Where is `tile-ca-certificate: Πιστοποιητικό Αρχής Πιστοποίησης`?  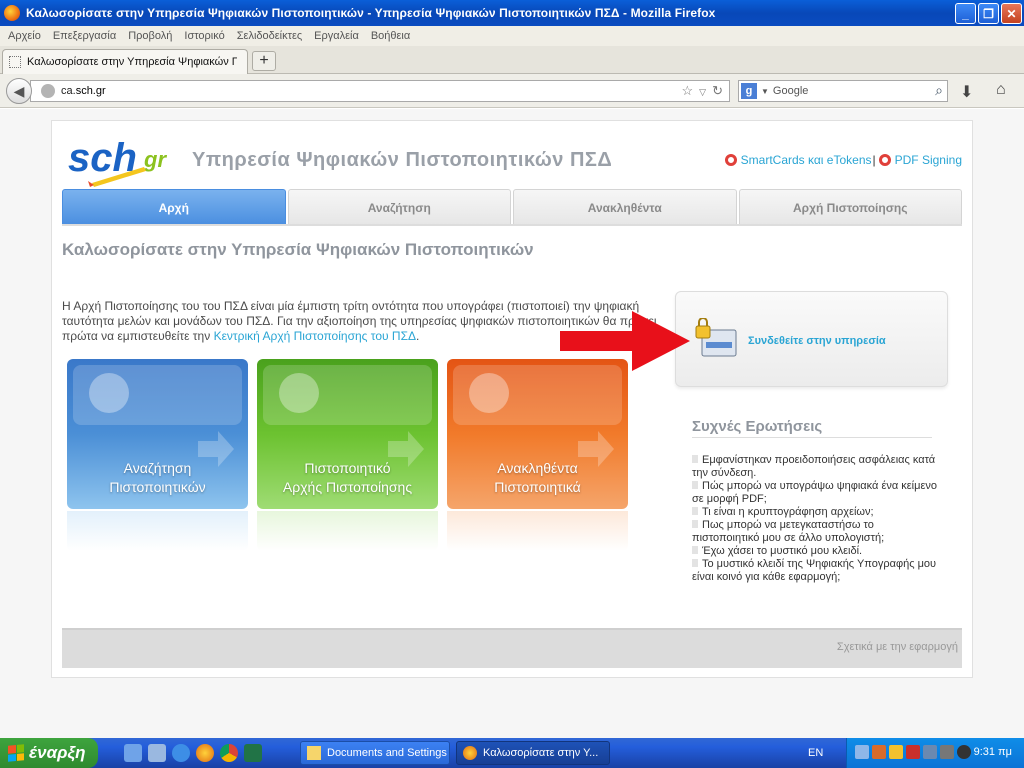
tile-ca-certificate: Πιστοποιητικό Αρχής Πιστοποίησης is located at coordinates (347, 434).